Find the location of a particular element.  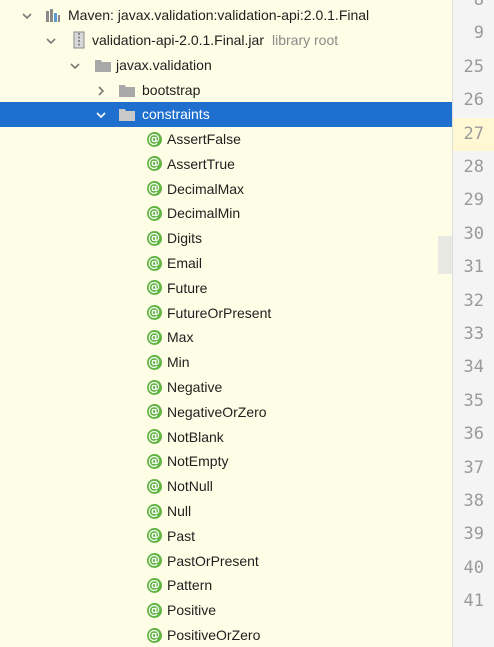

tree-item-label: bootstrap is located at coordinates (171, 90).